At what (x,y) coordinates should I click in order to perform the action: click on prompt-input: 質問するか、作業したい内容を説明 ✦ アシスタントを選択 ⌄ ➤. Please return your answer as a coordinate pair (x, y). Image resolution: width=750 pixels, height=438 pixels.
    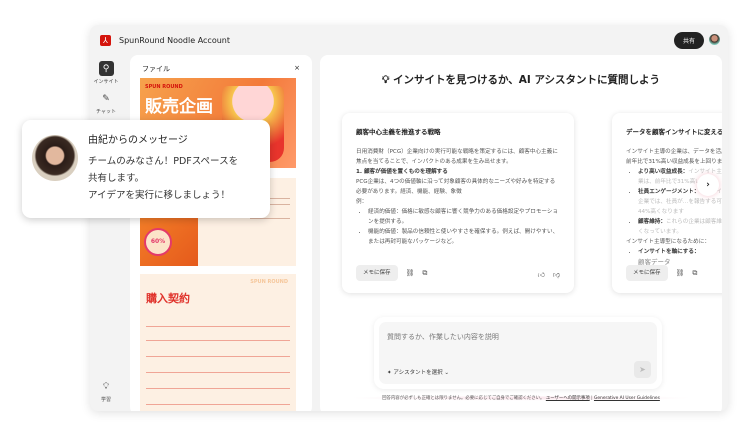
    Looking at the image, I should click on (518, 353).